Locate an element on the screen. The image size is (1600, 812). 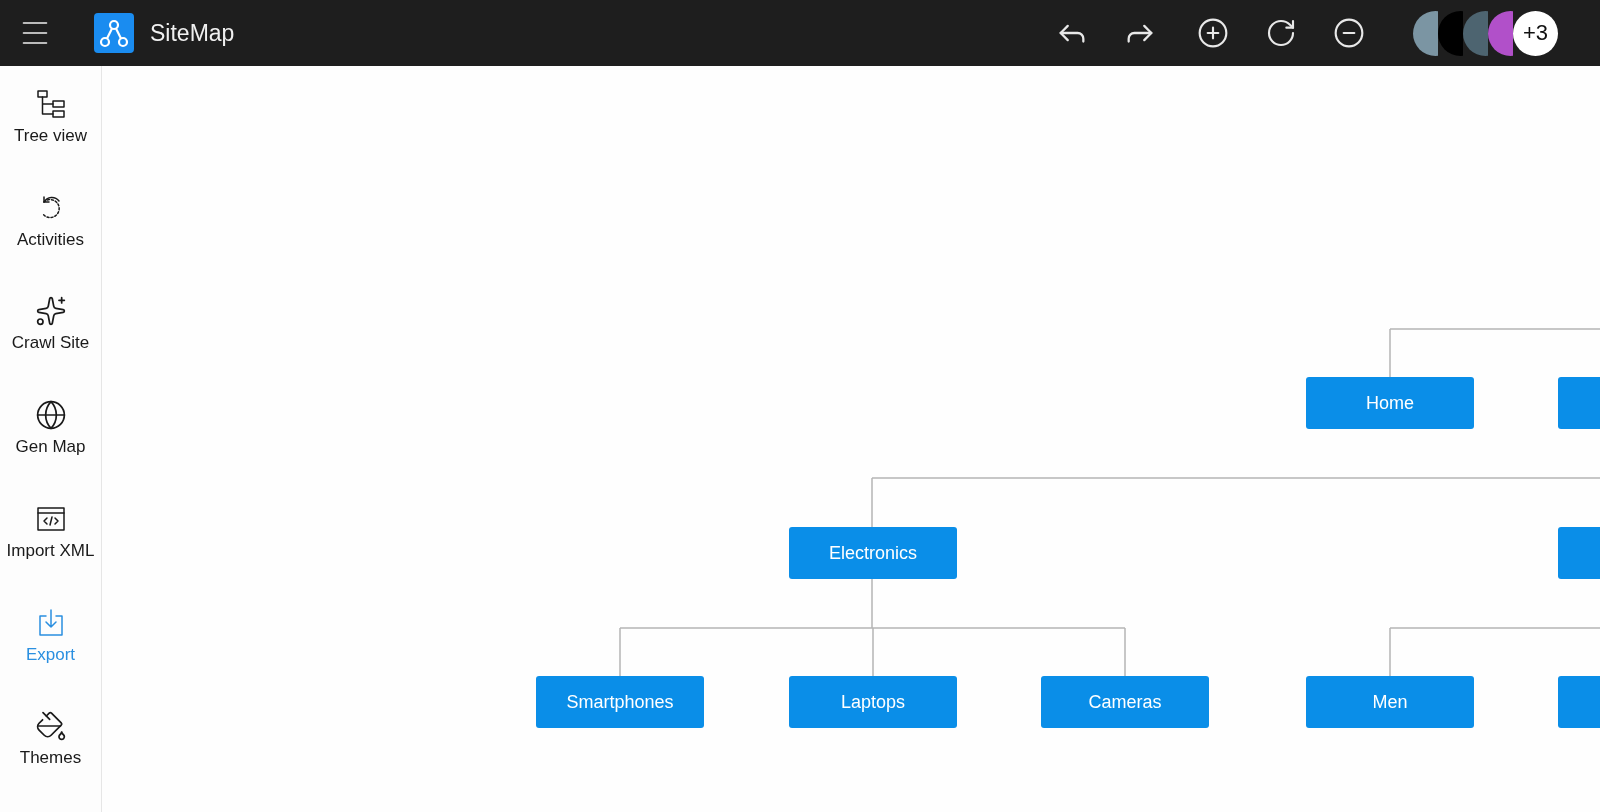
sidebar-item: Activities is located at coordinates (50, 241).